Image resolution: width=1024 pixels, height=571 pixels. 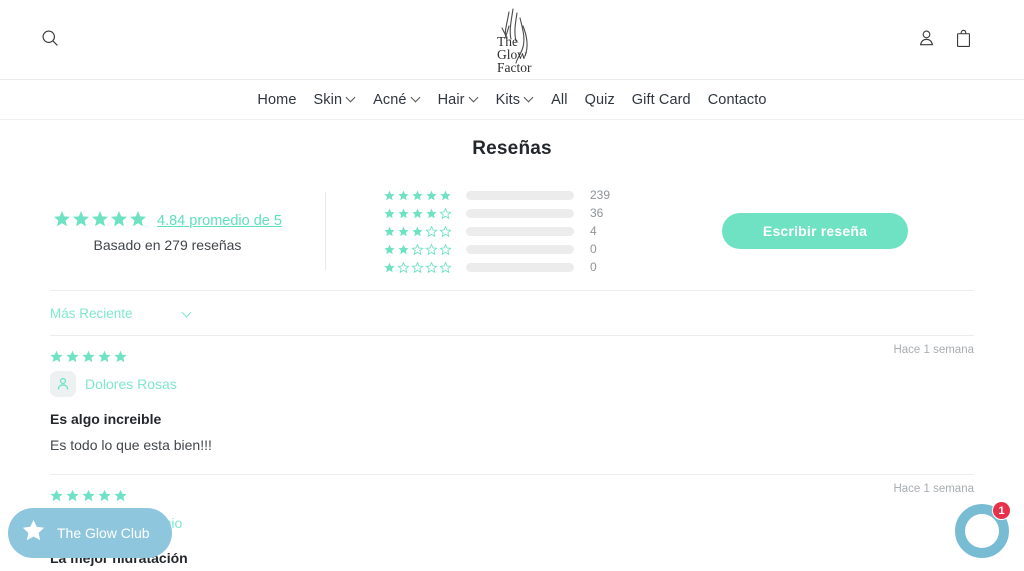 I want to click on nav-item-quiz: Quiz, so click(x=600, y=100).